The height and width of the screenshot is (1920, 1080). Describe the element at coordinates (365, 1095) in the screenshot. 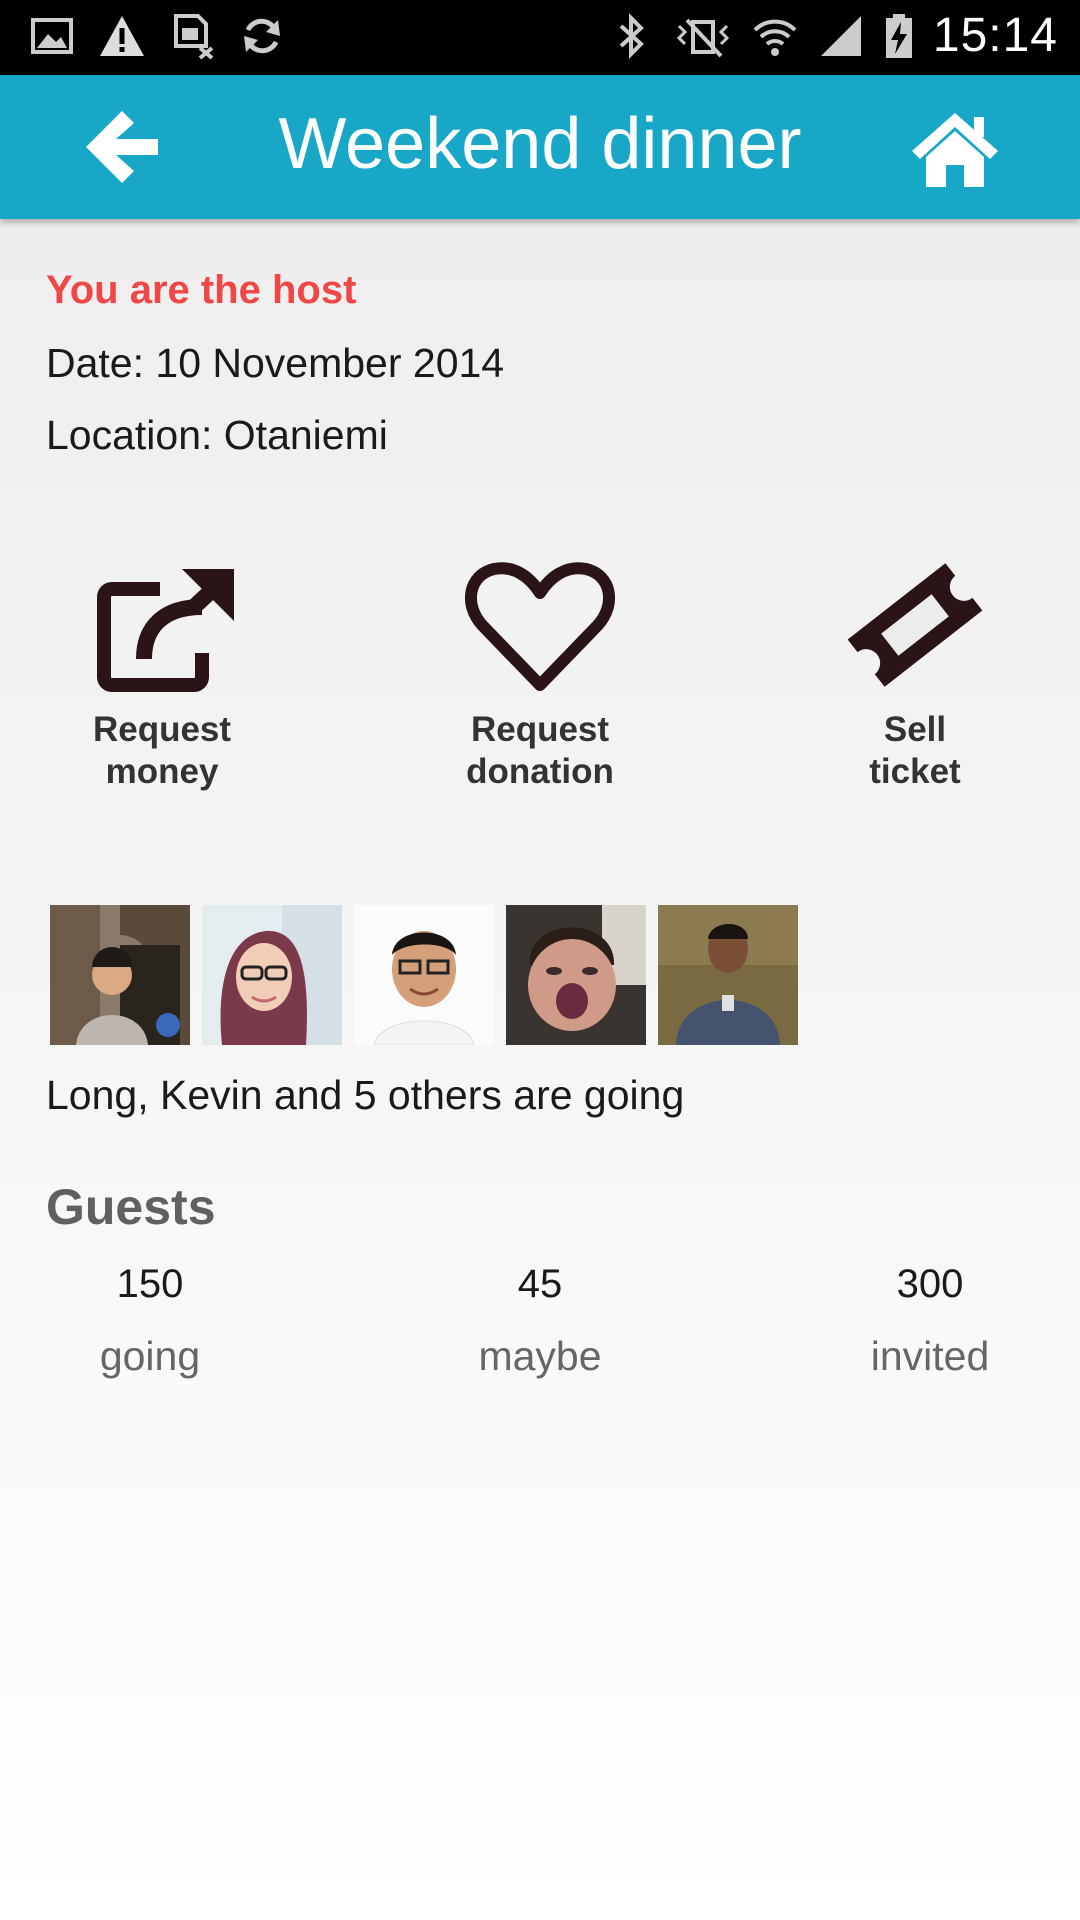

I see `attendees-summary: Long, Kevin and 5 others are going` at that location.